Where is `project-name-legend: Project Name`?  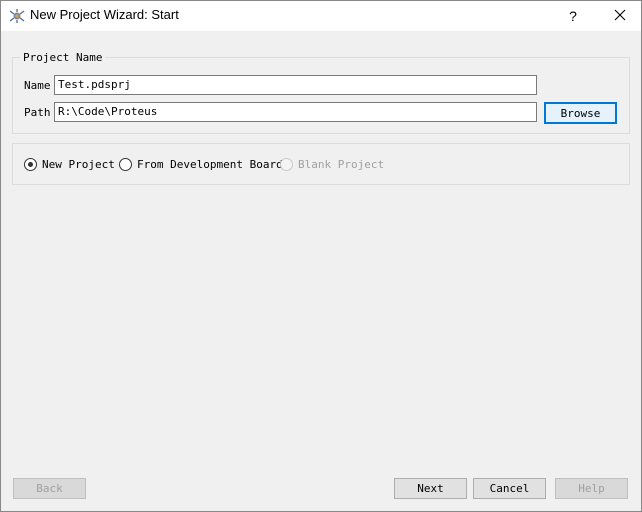
project-name-legend: Project Name is located at coordinates (63, 57).